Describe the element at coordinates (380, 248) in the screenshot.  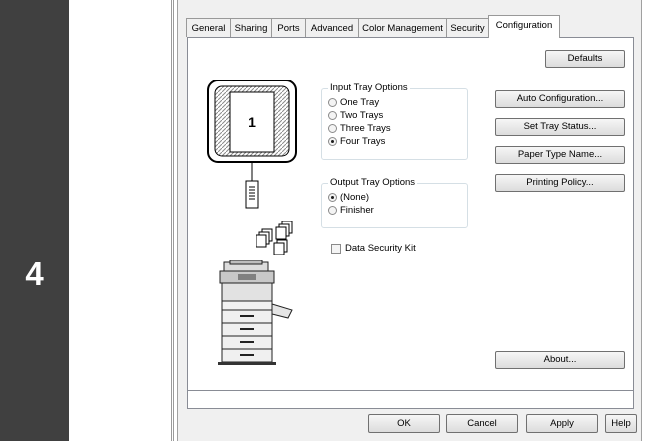
I see `data-security-kit-label: Data Security Kit` at that location.